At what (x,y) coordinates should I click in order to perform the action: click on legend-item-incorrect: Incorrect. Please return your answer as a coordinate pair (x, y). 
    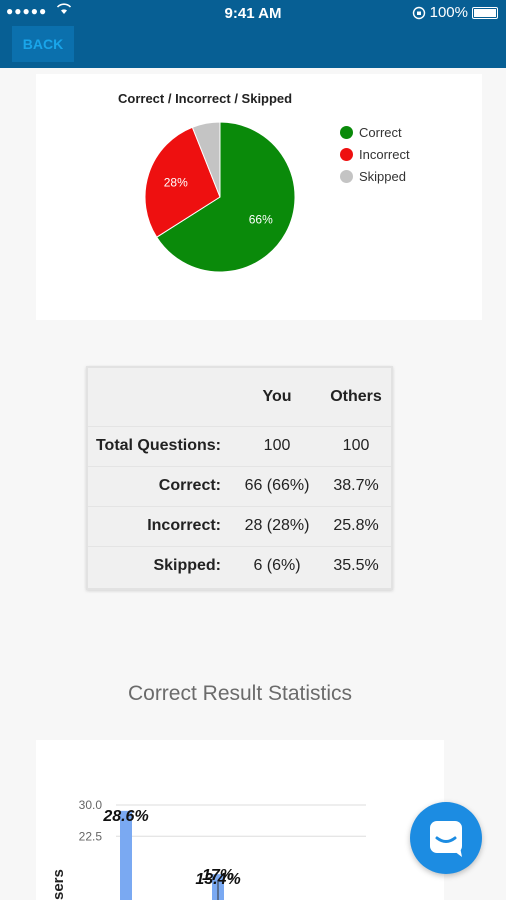
    Looking at the image, I should click on (375, 154).